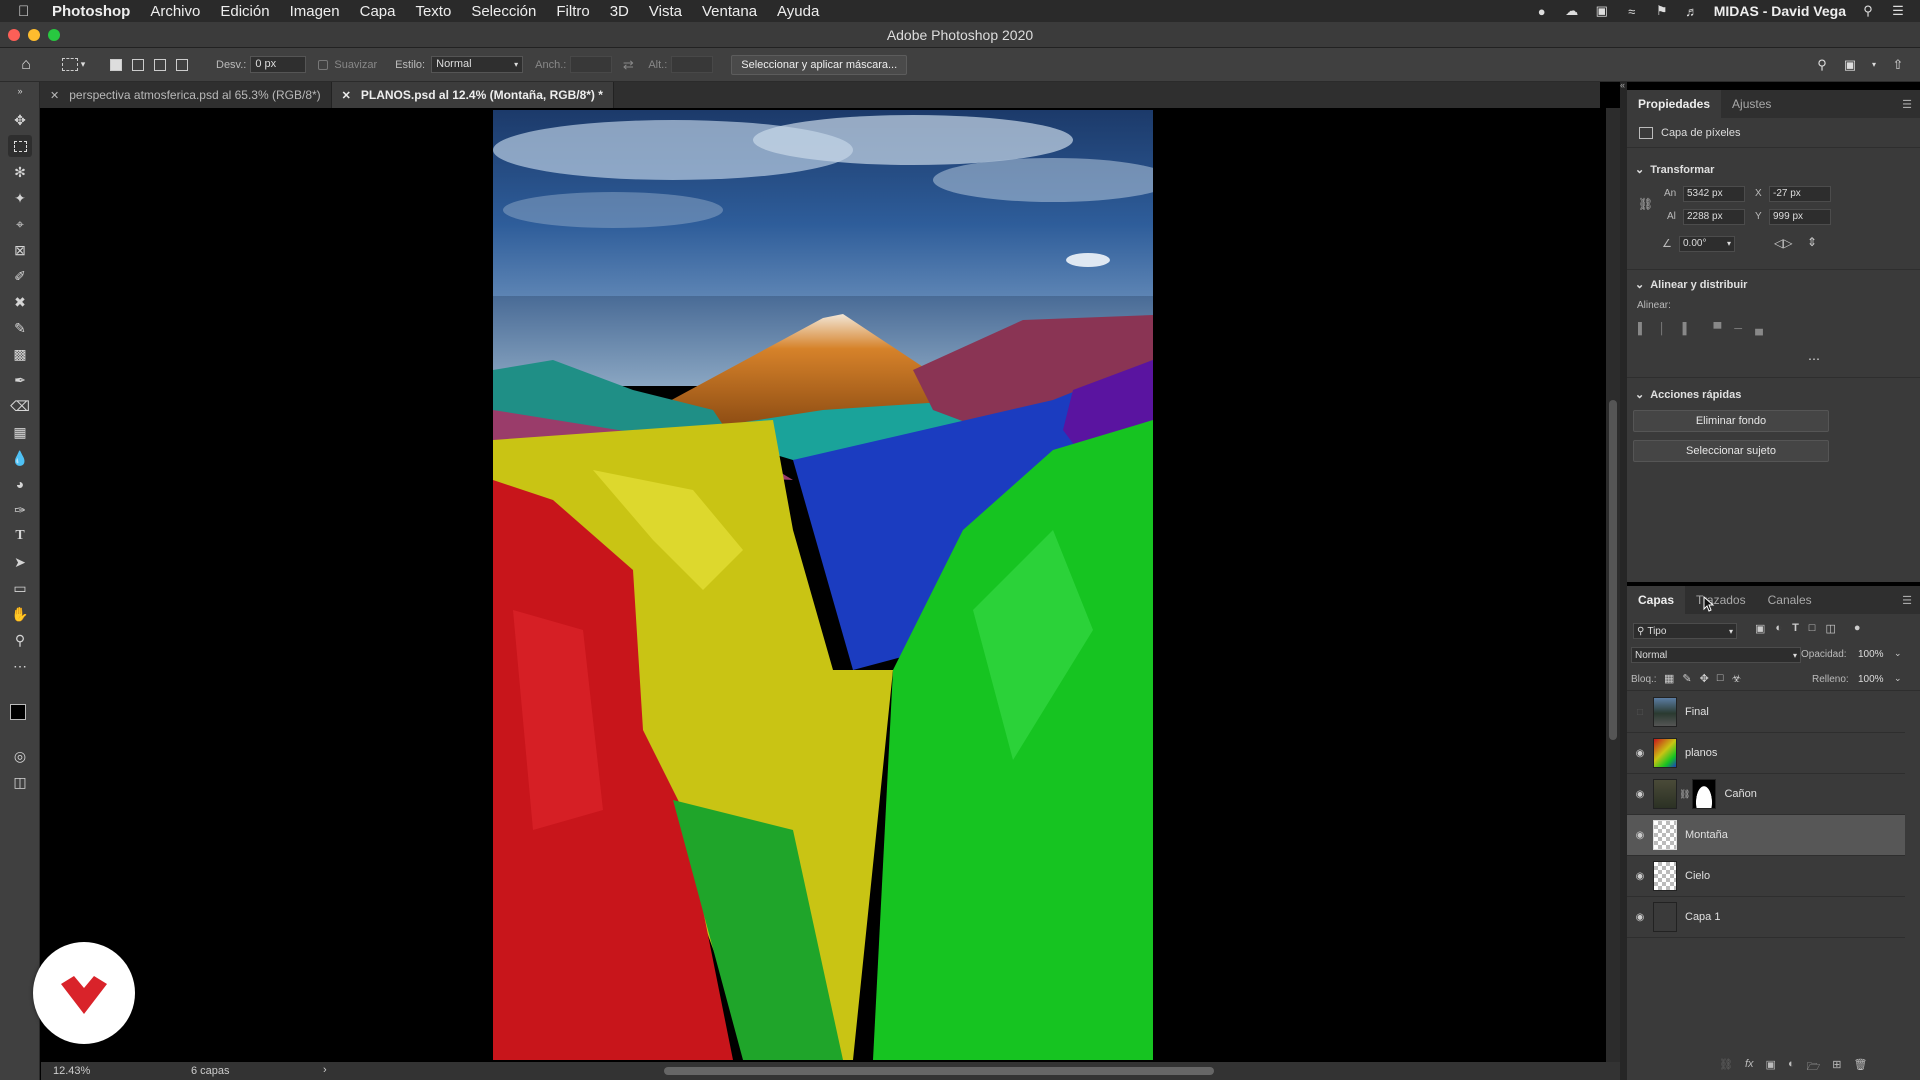 Image resolution: width=1920 pixels, height=1080 pixels. Describe the element at coordinates (1800, 217) in the screenshot. I see `y-input: 999 px` at that location.